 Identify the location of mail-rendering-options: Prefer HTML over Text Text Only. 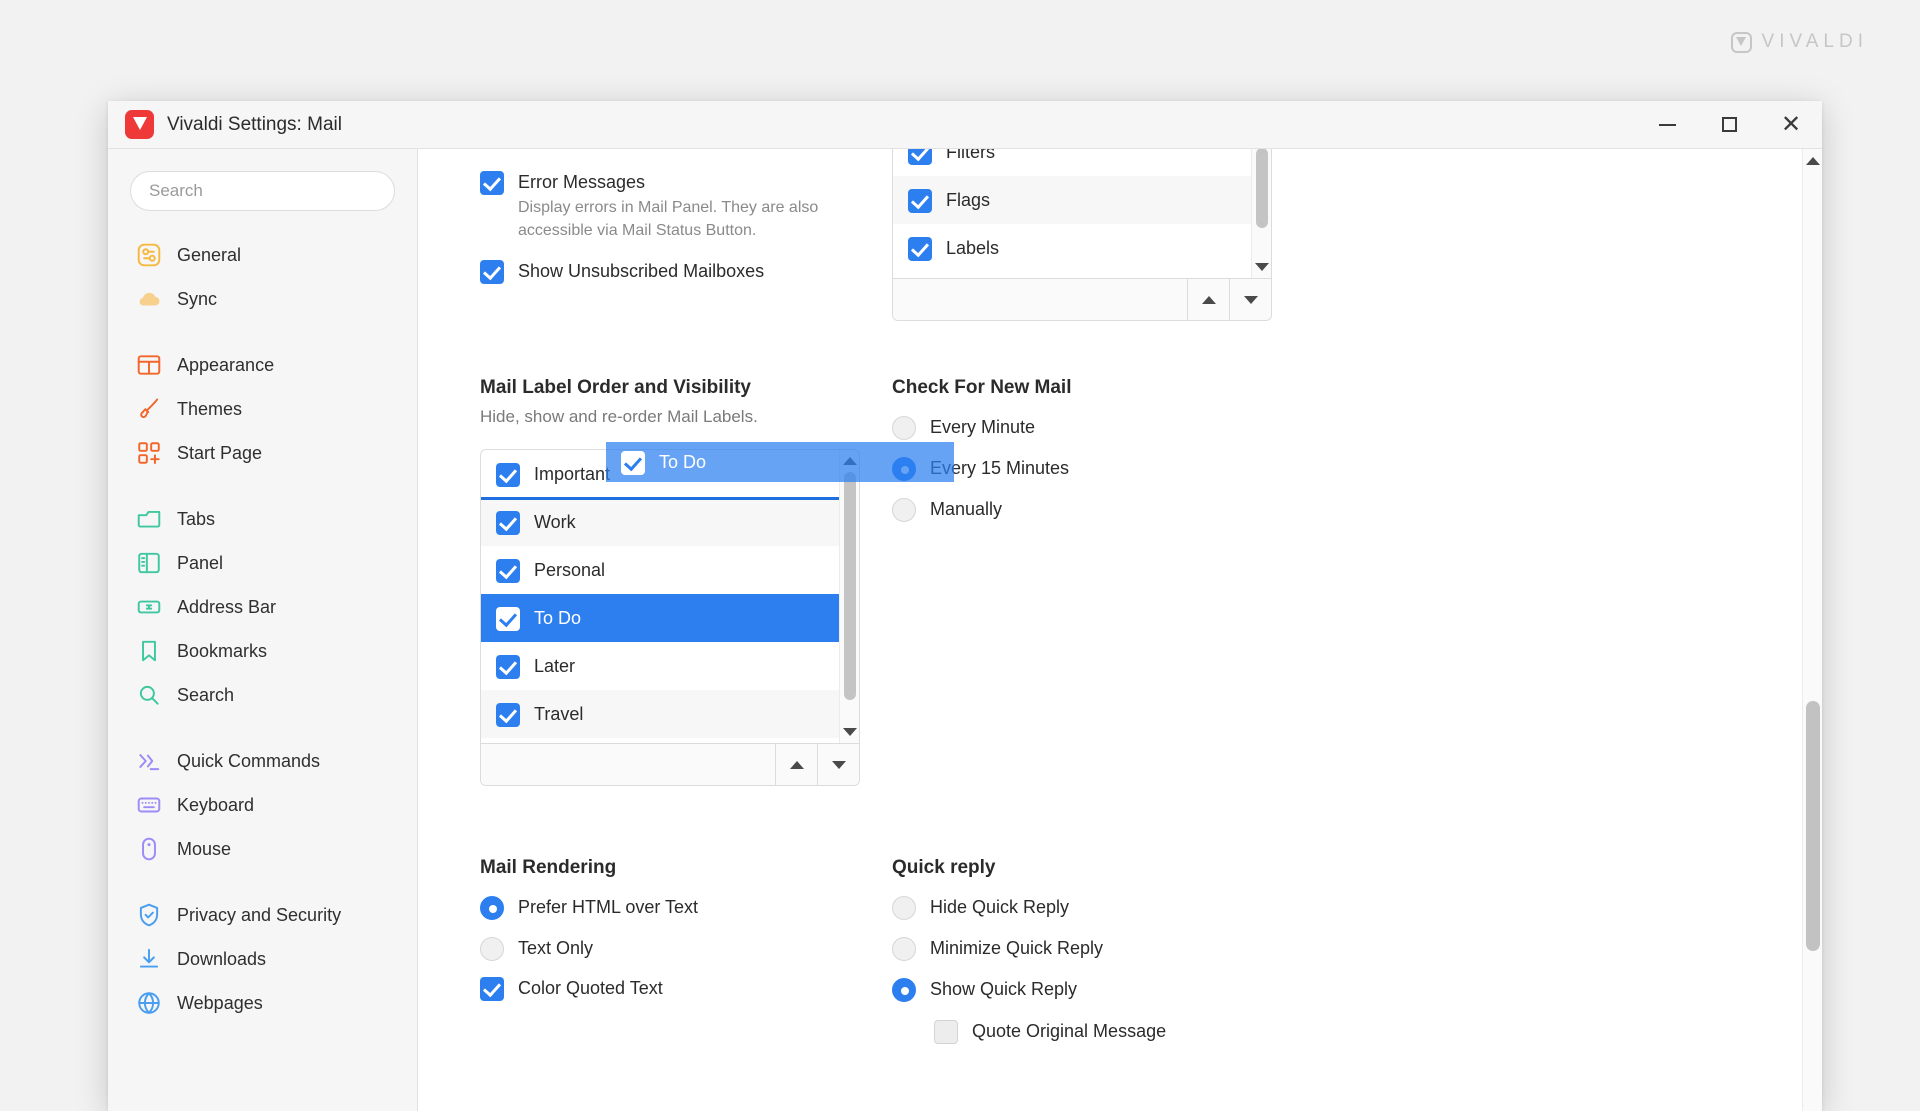
(685, 928).